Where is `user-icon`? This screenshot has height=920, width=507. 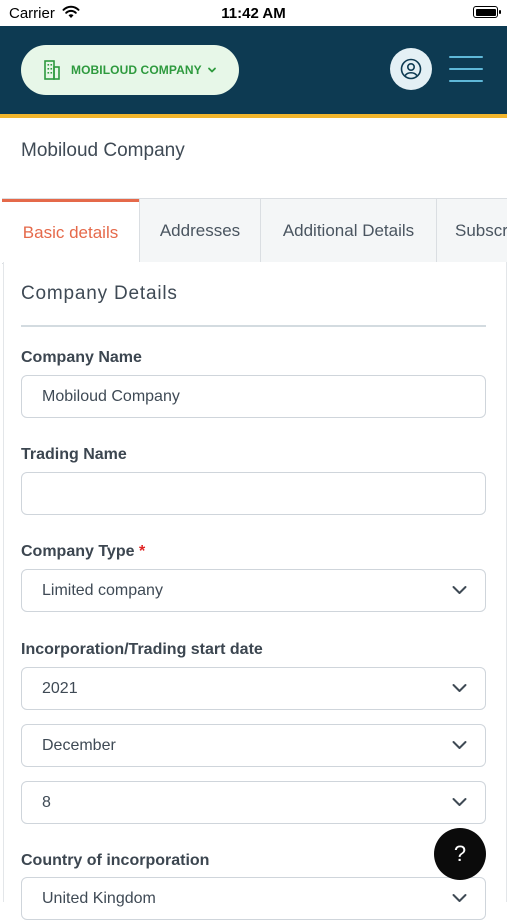 user-icon is located at coordinates (411, 69).